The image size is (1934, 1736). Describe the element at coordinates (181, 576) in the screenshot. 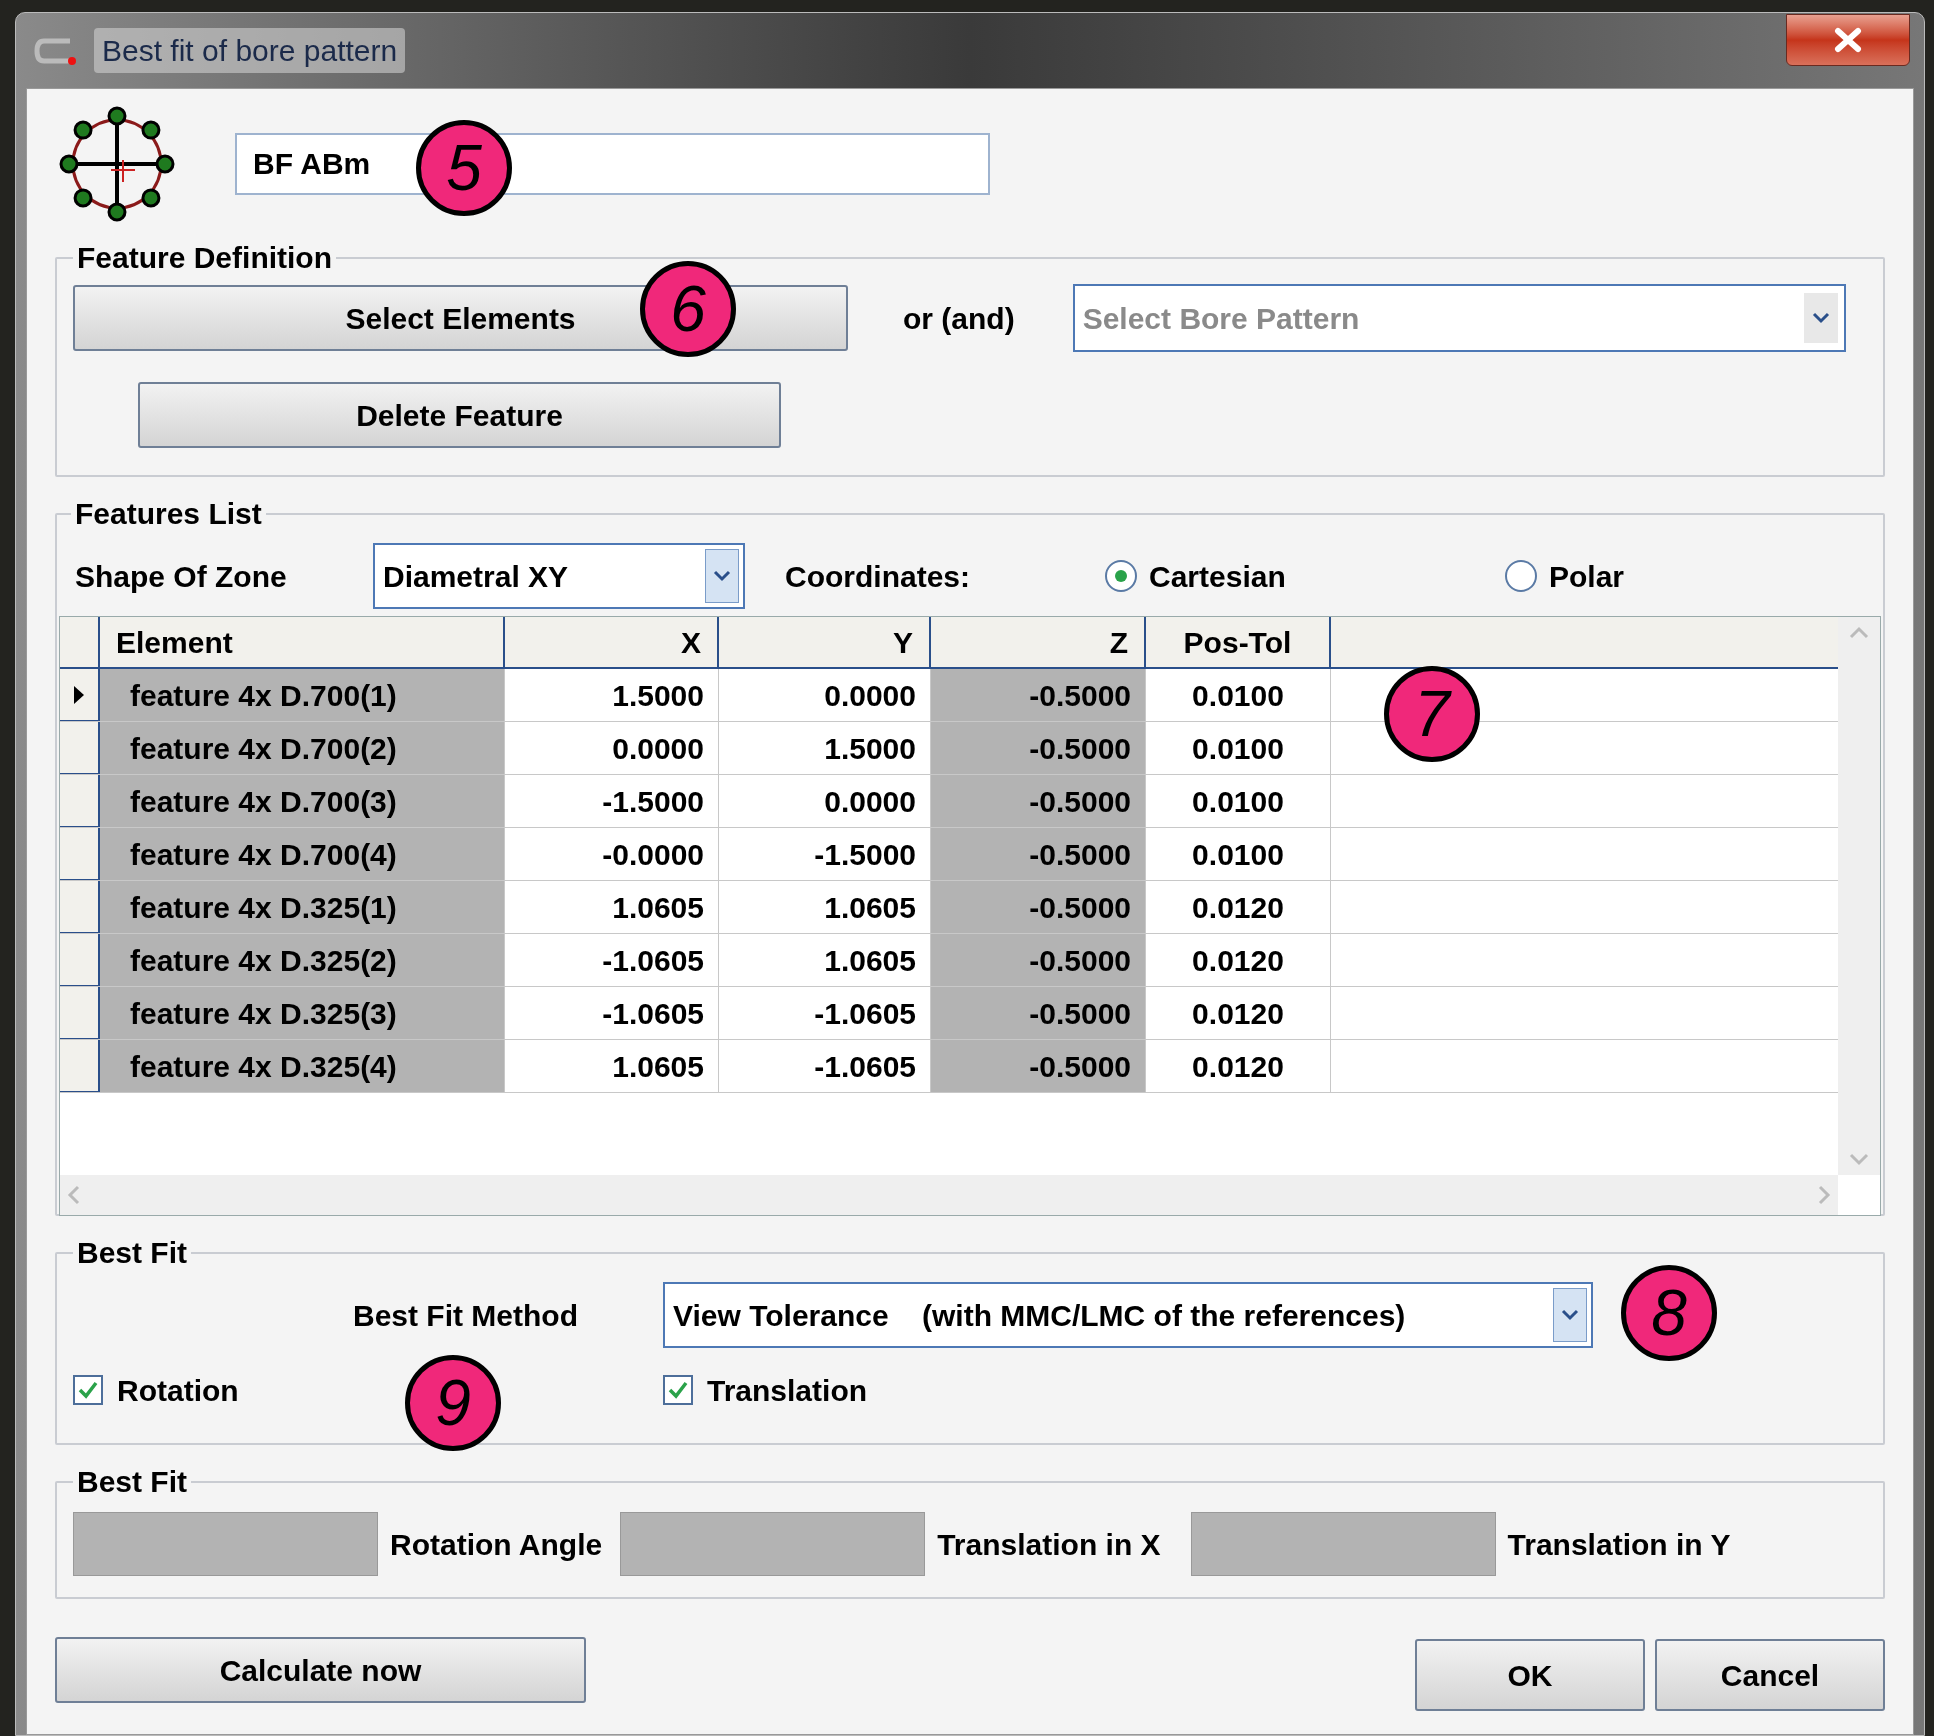

I see `shape-of-zone-label: Shape Of Zone` at that location.